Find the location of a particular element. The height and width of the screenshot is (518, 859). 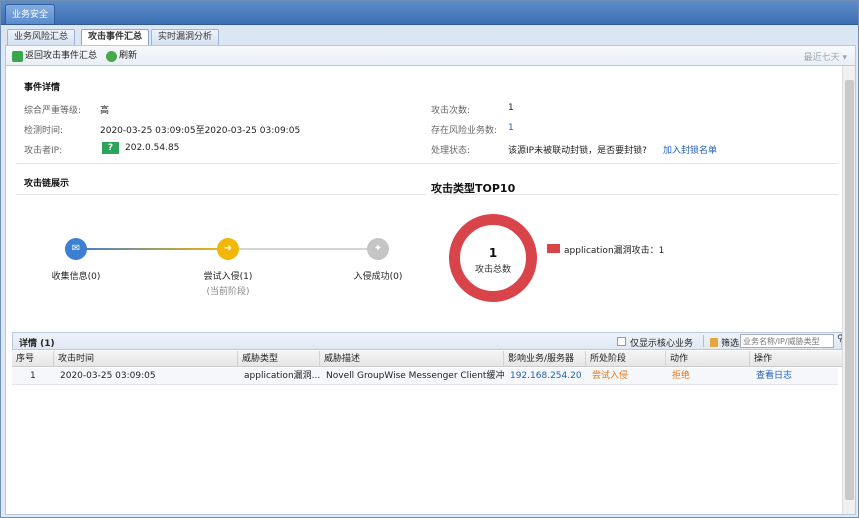

node-label-collect: 收集信息(0) is located at coordinates (76, 277).